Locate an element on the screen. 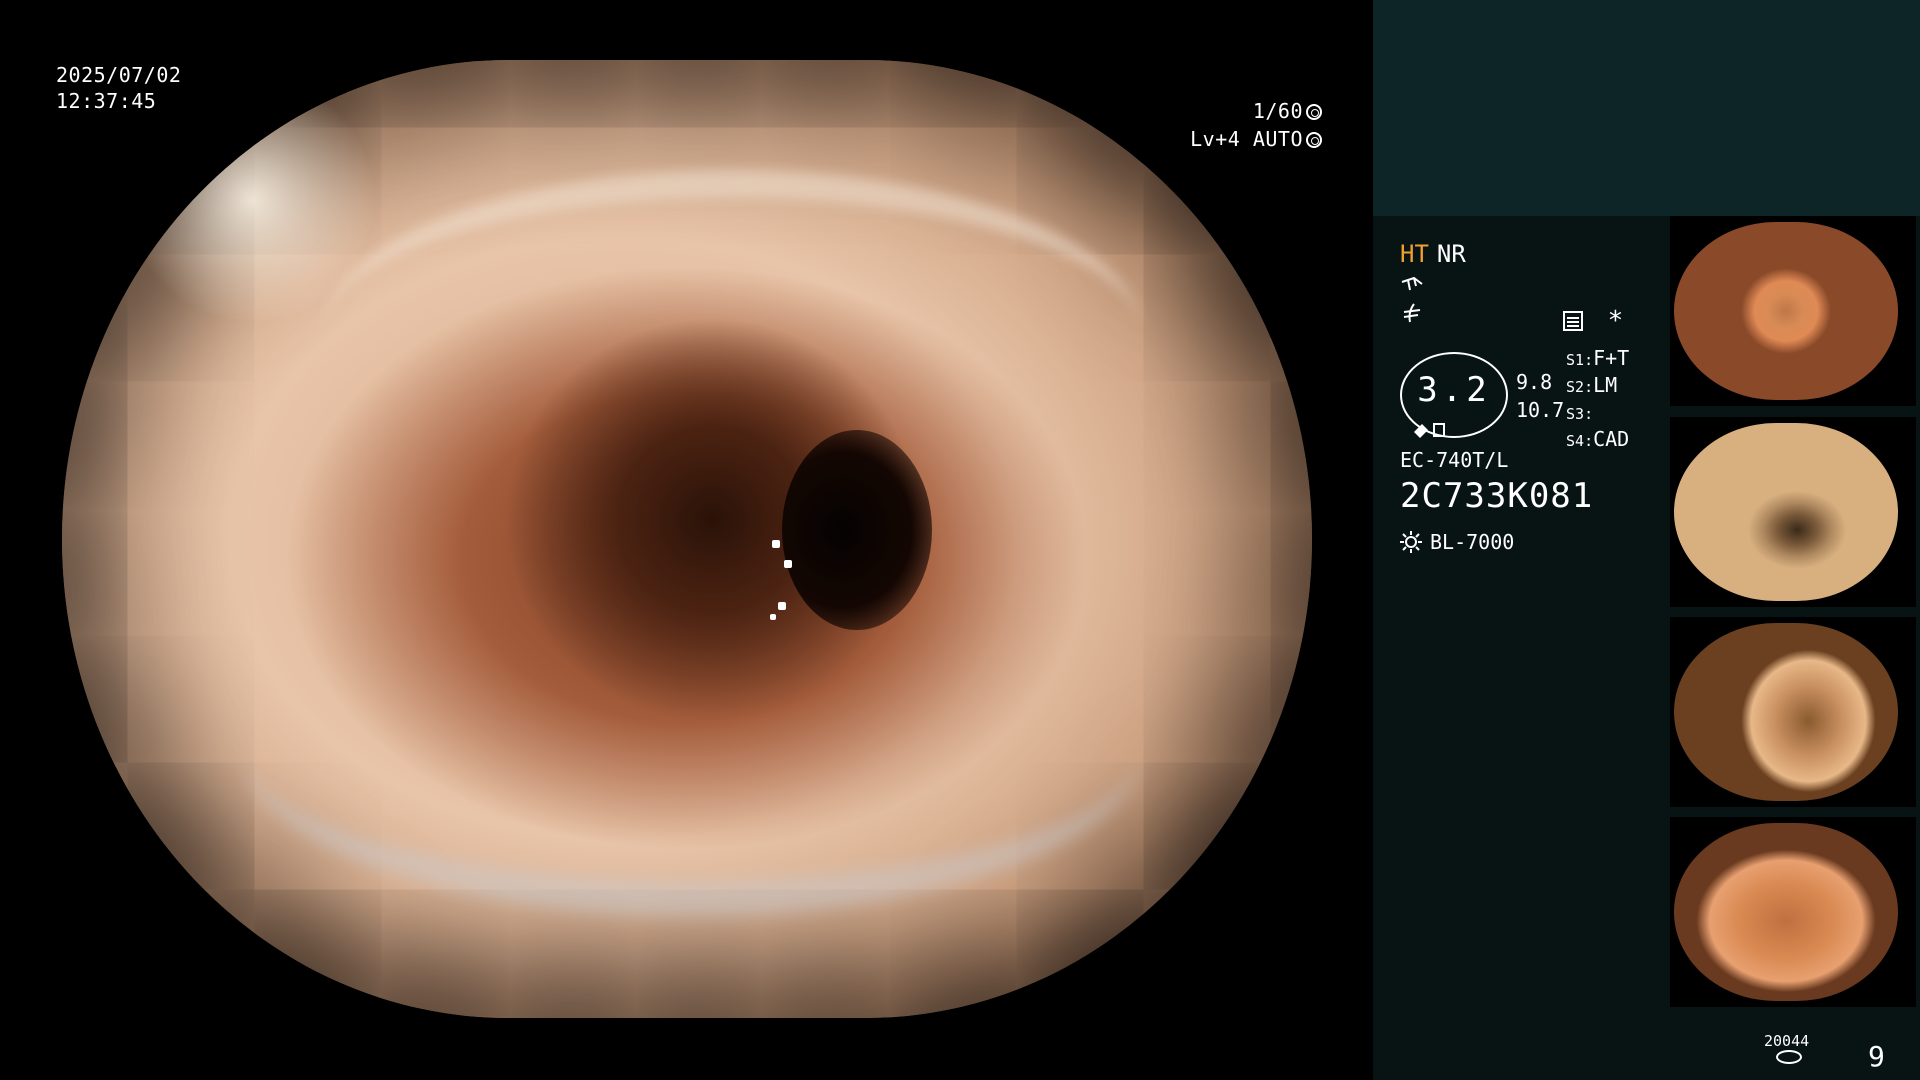 This screenshot has height=1080, width=1920. auto-iris-icon is located at coordinates (1314, 140).